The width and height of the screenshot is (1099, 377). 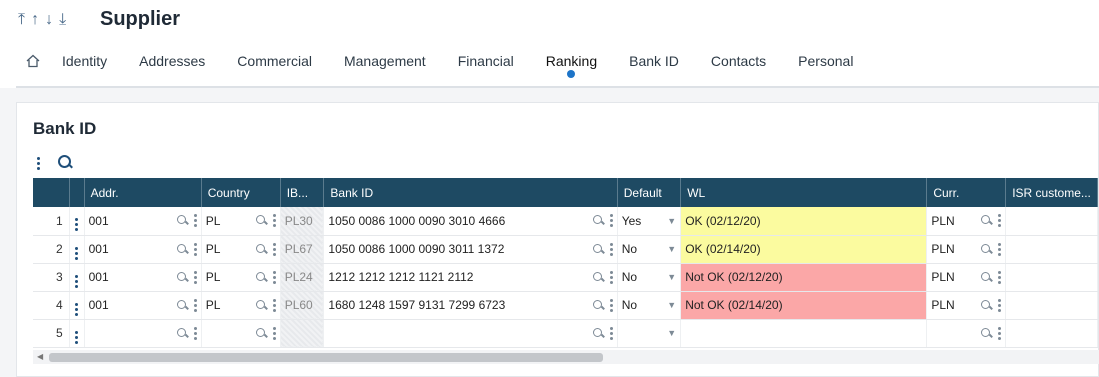 What do you see at coordinates (470, 221) in the screenshot?
I see `bank-id-cell: 1050 0086 1000 0090 3010 4666` at bounding box center [470, 221].